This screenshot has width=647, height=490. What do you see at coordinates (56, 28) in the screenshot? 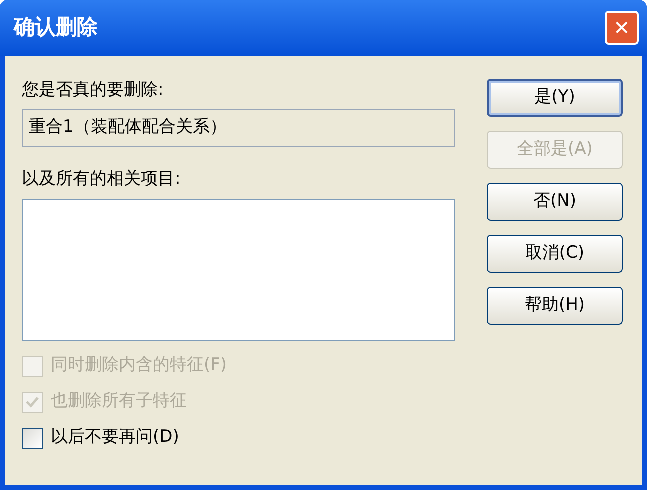
I see `window-title: 确认删除` at bounding box center [56, 28].